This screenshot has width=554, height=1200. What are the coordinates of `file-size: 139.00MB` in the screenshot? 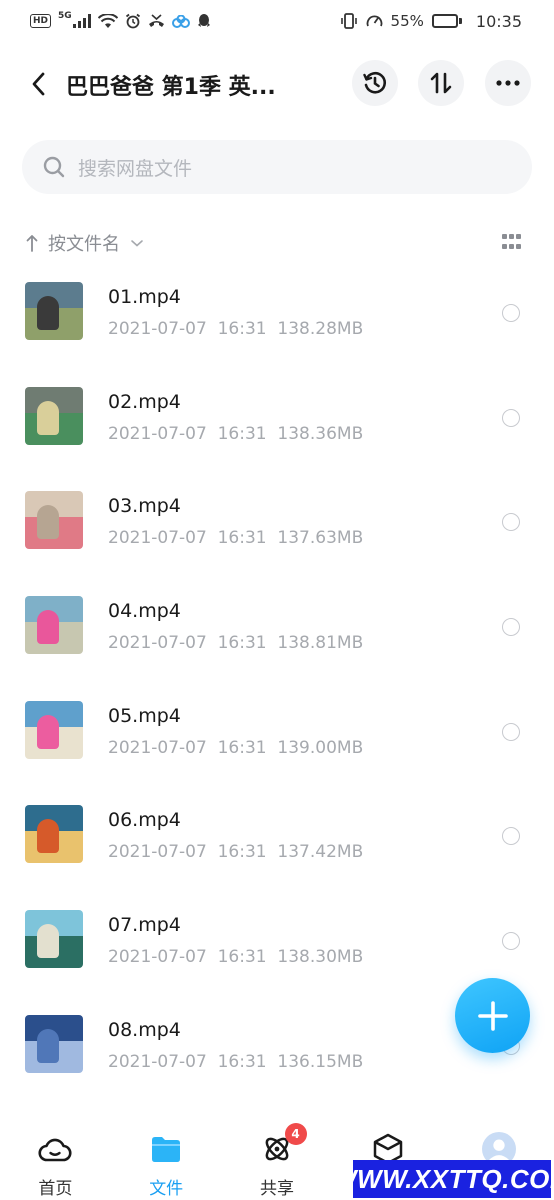 It's located at (320, 747).